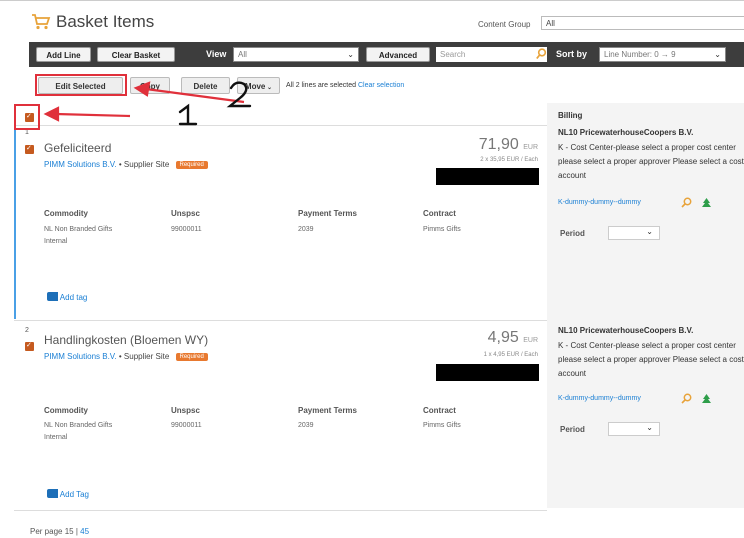 The height and width of the screenshot is (538, 744). What do you see at coordinates (640, 54) in the screenshot?
I see `sort-value: Line Number: 0 → 9` at bounding box center [640, 54].